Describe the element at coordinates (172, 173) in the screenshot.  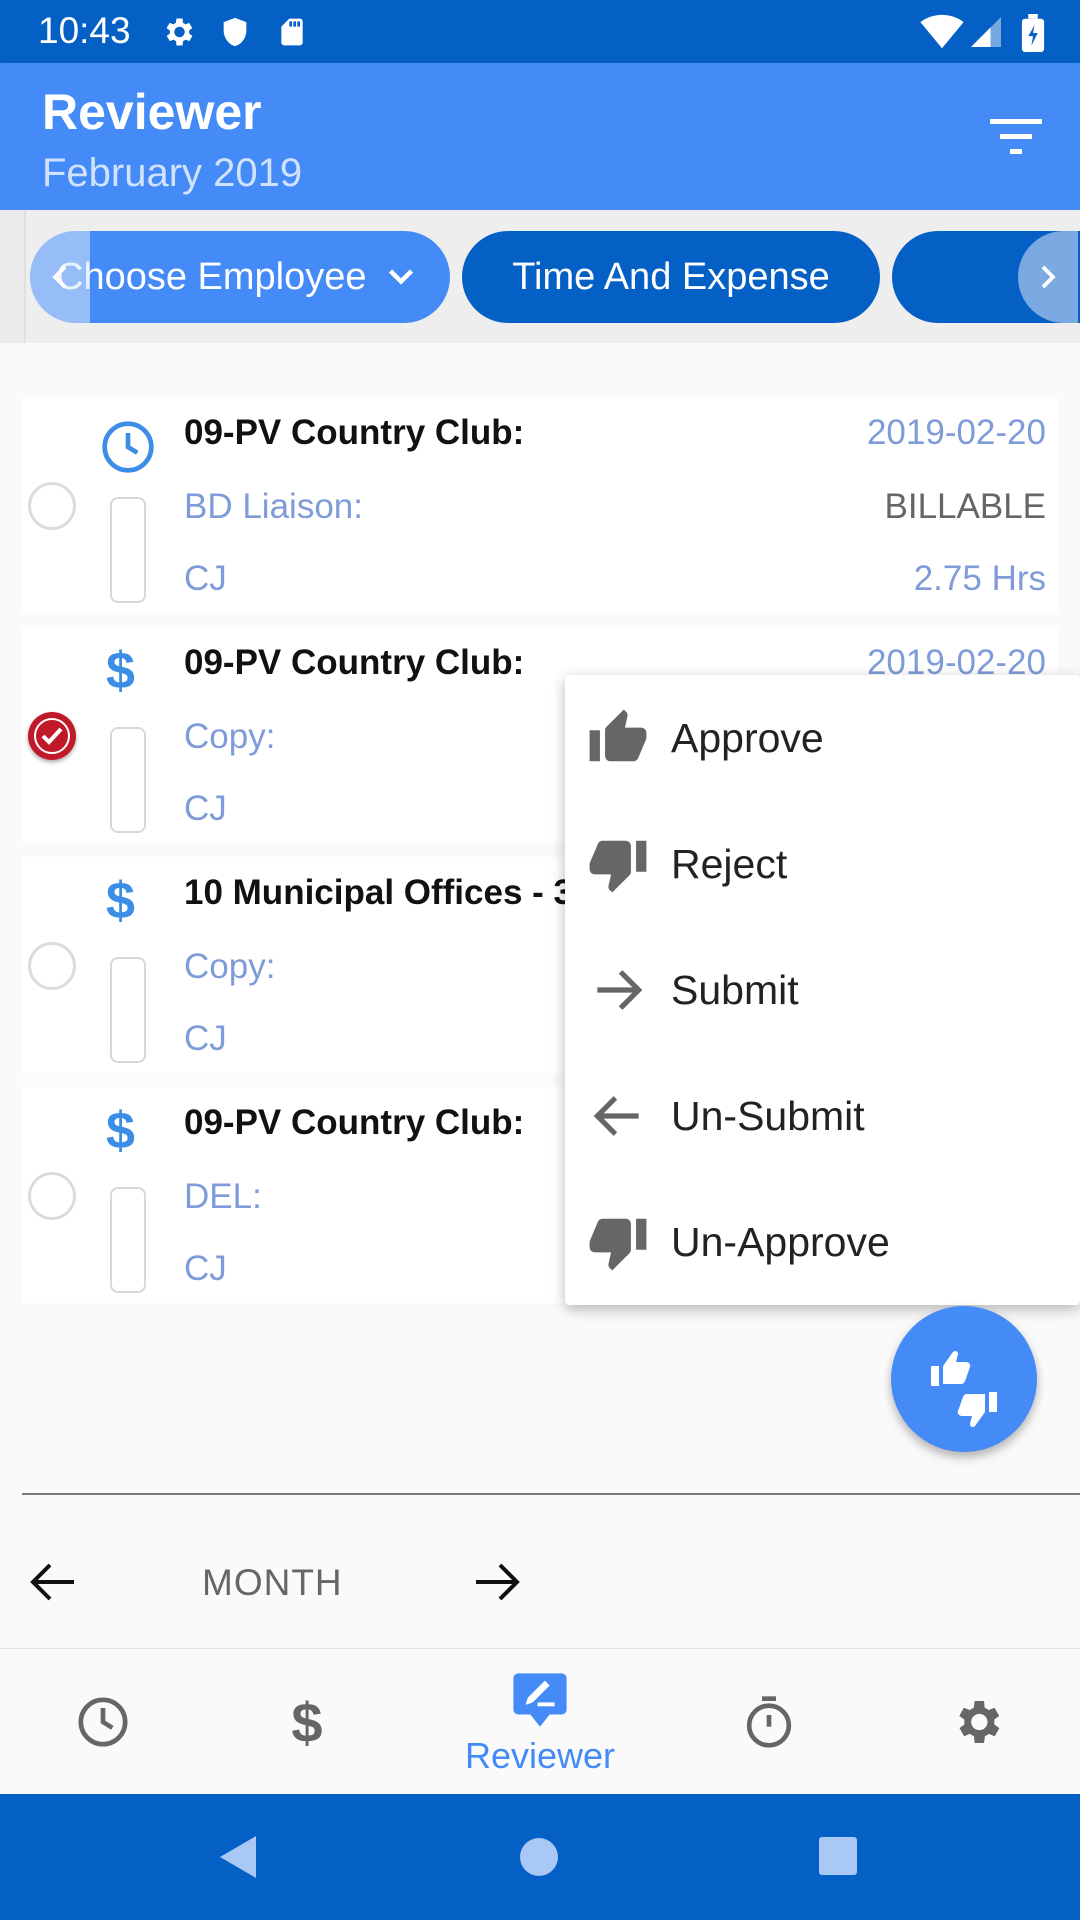
I see `page-subtitle: February 2019` at that location.